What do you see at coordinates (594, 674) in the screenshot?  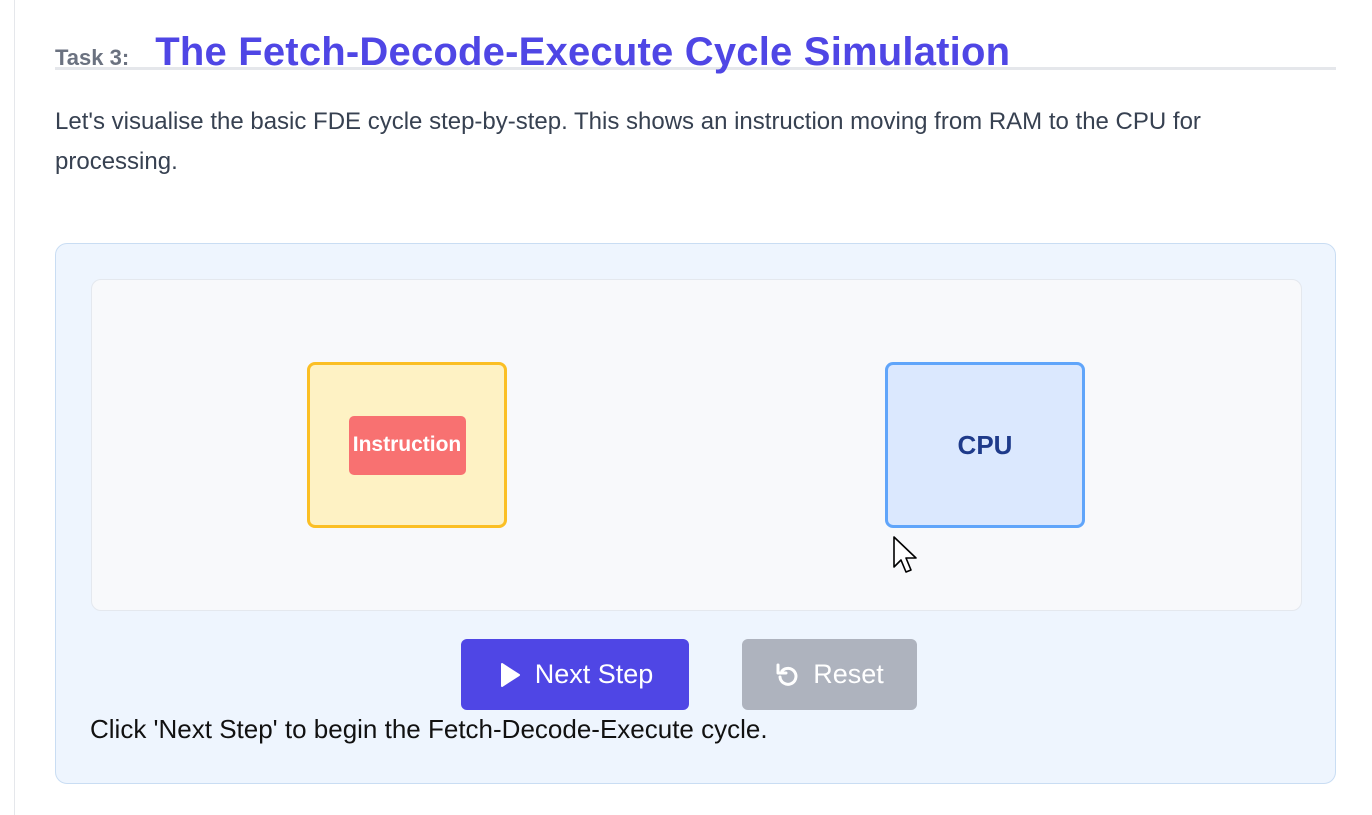 I see `next-step-label: Next Step` at bounding box center [594, 674].